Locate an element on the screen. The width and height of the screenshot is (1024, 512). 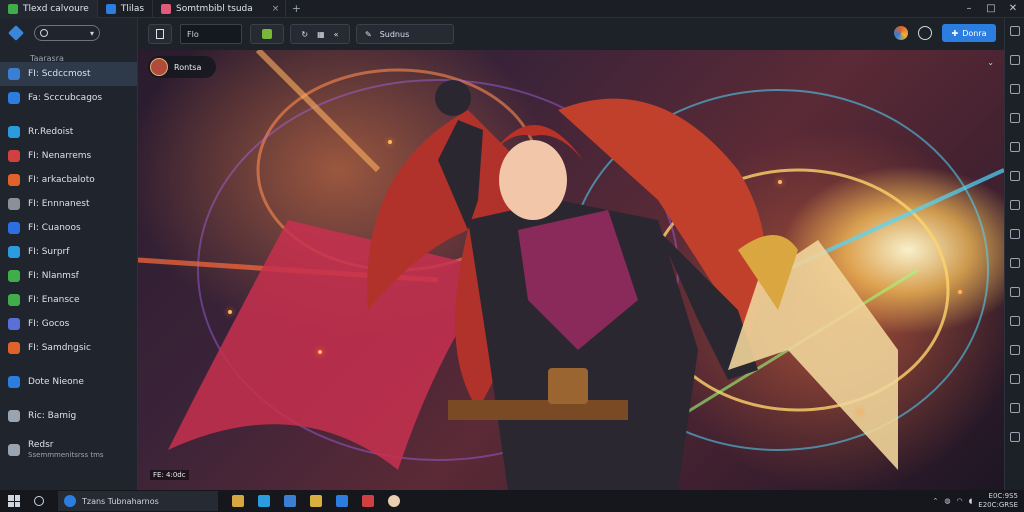
tray-icon: ◍ is located at coordinates (947, 501).